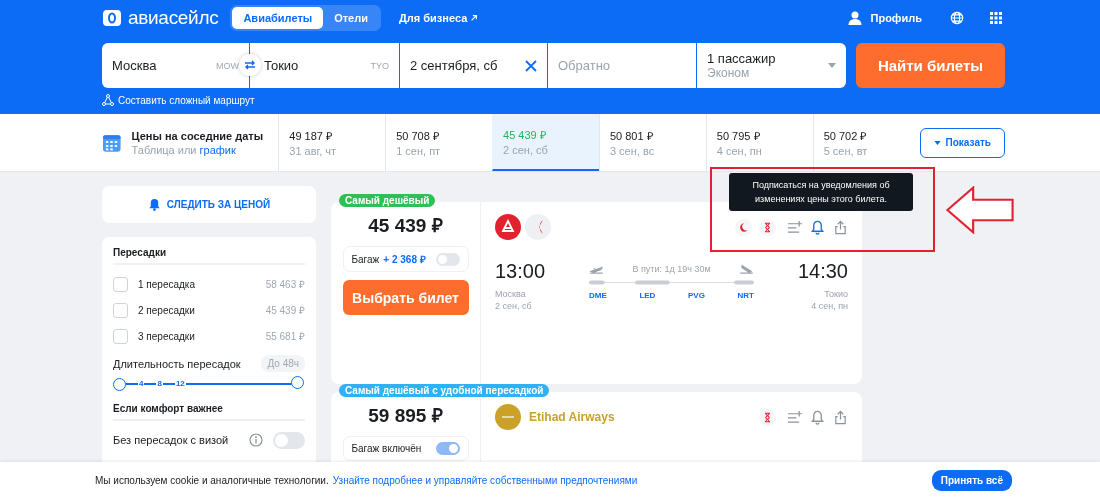 The image size is (1100, 498). What do you see at coordinates (212, 480) in the screenshot?
I see `cookie-text: Мы используем cookie и аналогичные технологии.` at bounding box center [212, 480].